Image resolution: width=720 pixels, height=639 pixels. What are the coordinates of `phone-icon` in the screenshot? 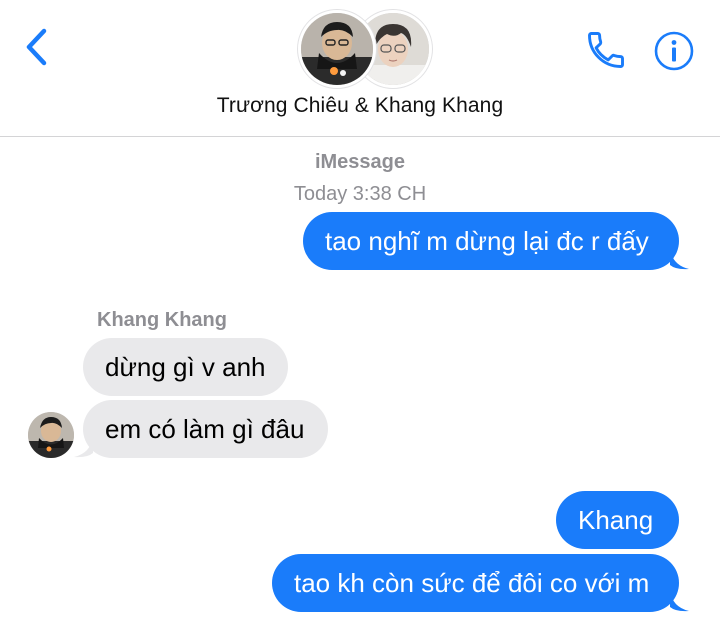 It's located at (606, 50).